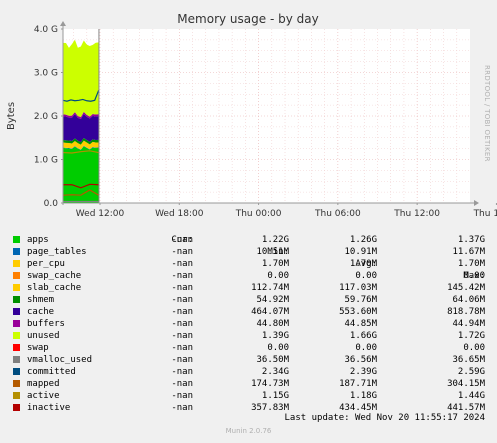 The width and height of the screenshot is (497, 443). Describe the element at coordinates (358, 312) in the screenshot. I see `value-avg: 553.60M` at that location.